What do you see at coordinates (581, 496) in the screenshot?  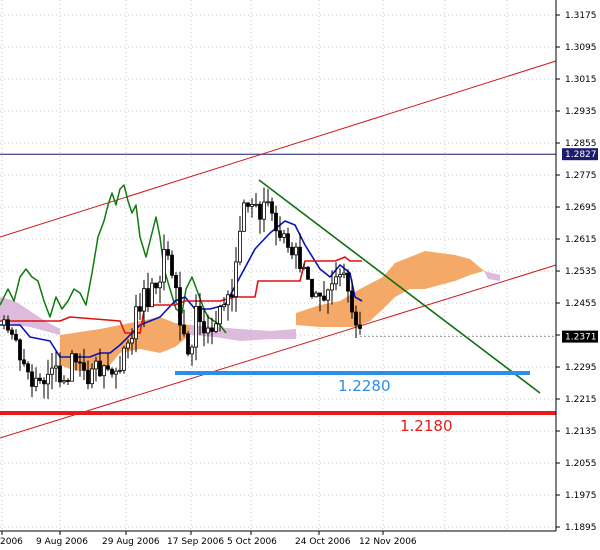 I see `y-tick-label: 1.1975` at bounding box center [581, 496].